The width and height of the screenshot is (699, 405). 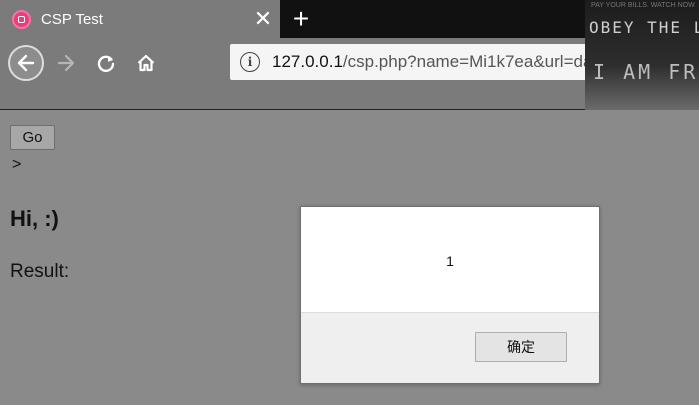 What do you see at coordinates (307, 61) in the screenshot?
I see `url-host: 127.0.0.1` at bounding box center [307, 61].